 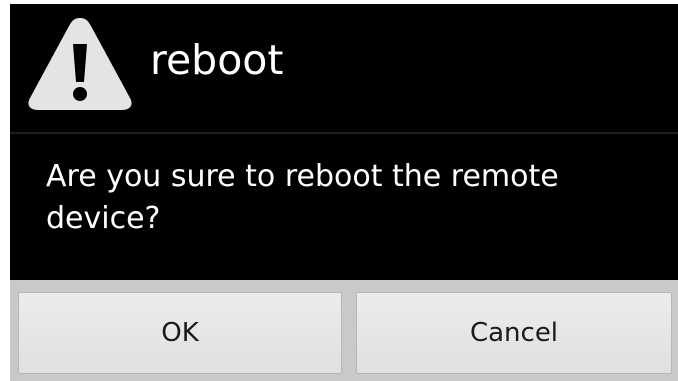 I want to click on warning-icon, so click(x=80, y=64).